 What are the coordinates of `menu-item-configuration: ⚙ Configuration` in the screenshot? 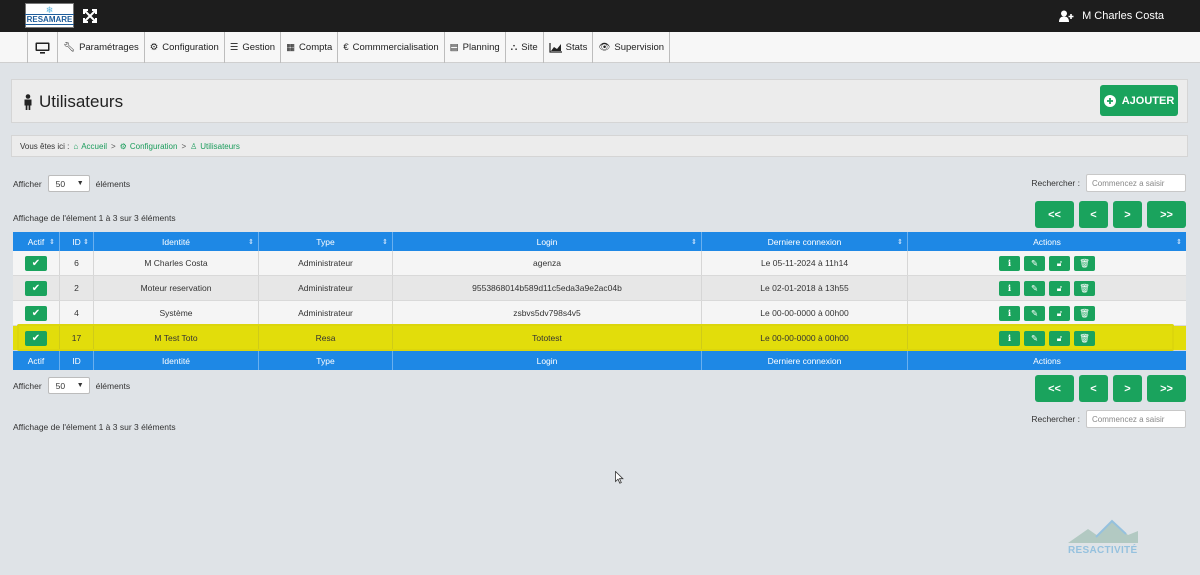 It's located at (185, 47).